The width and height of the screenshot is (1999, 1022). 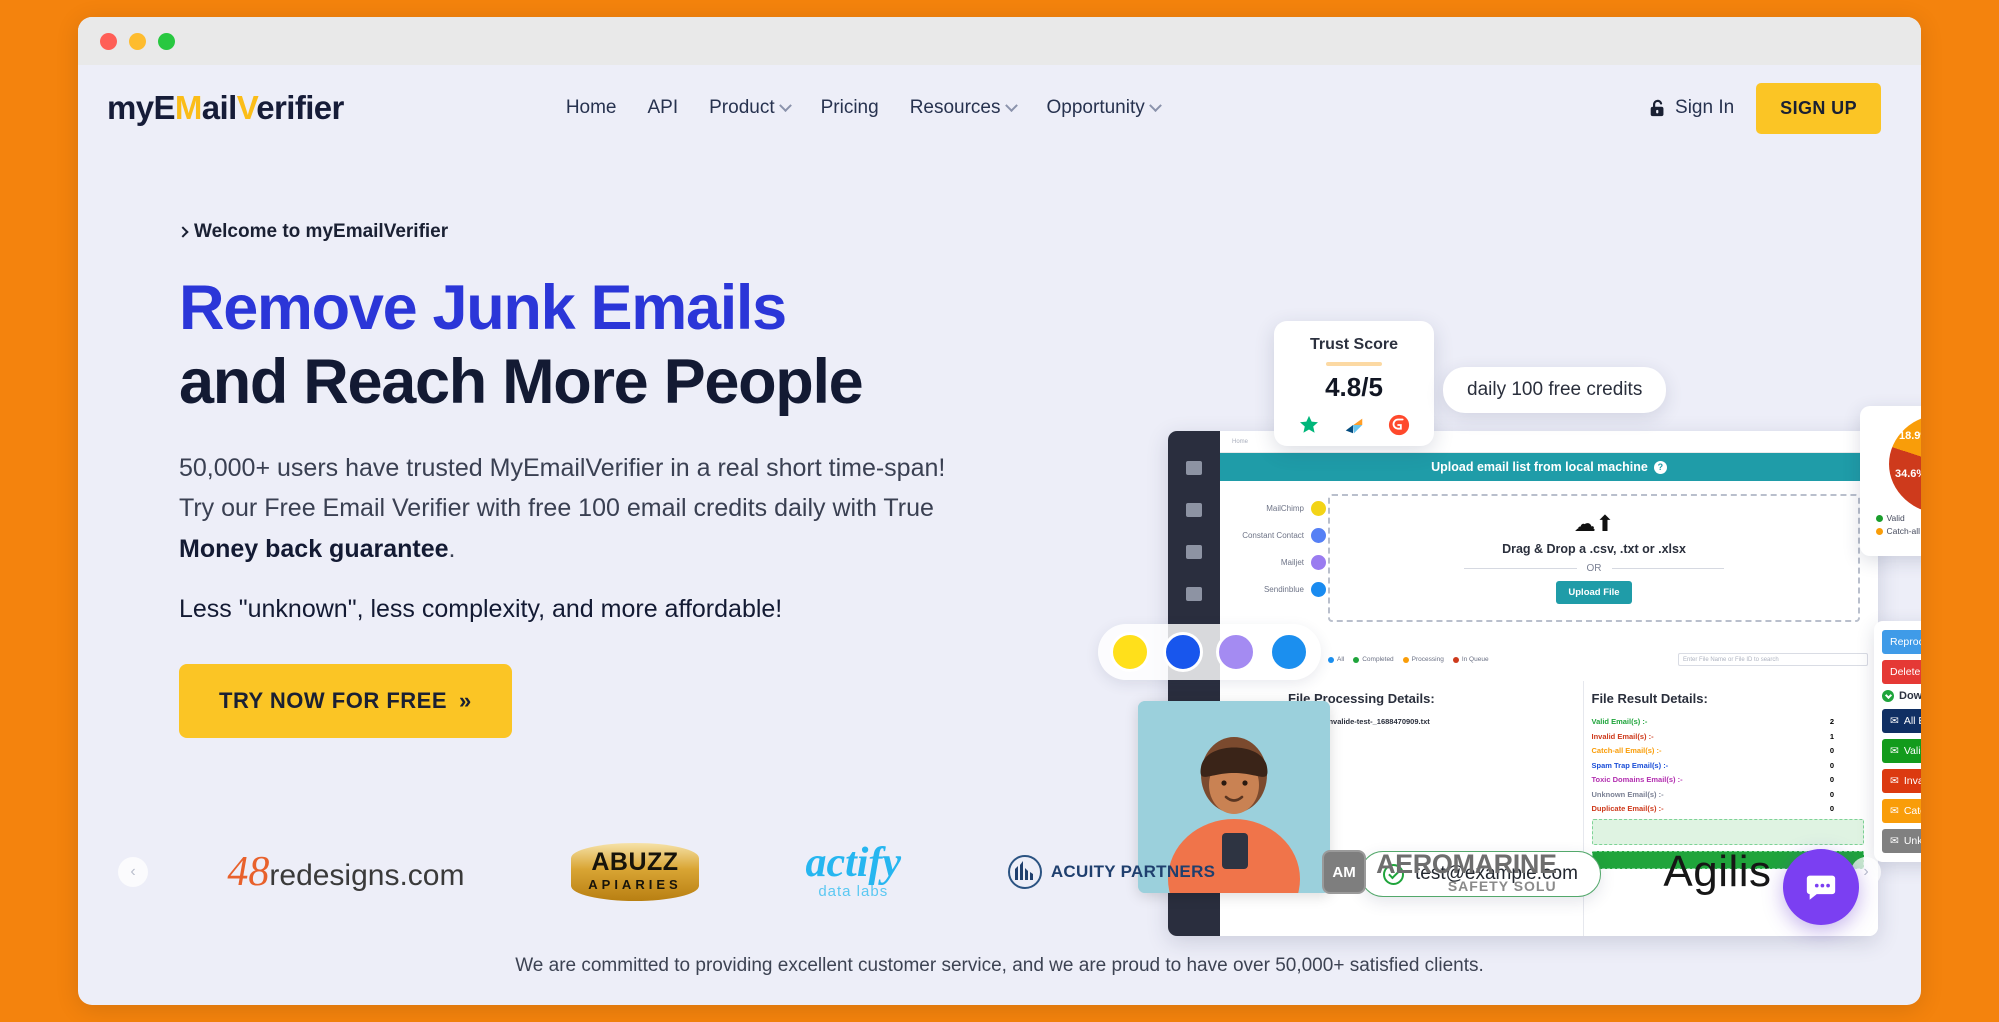 I want to click on logo-text: ACUITY PARTNERS, so click(x=1133, y=871).